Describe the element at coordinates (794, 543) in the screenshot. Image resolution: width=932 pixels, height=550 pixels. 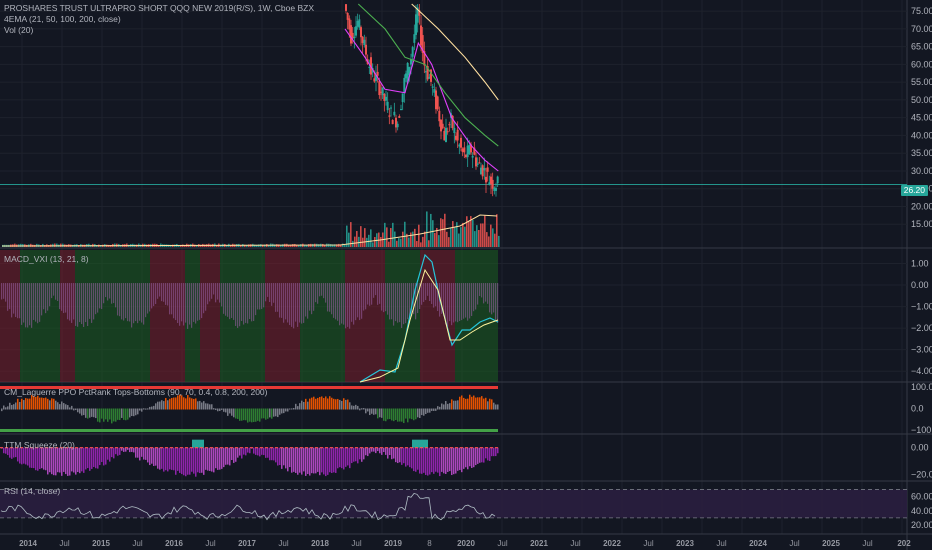
I see `time-axis-label: Jul` at that location.